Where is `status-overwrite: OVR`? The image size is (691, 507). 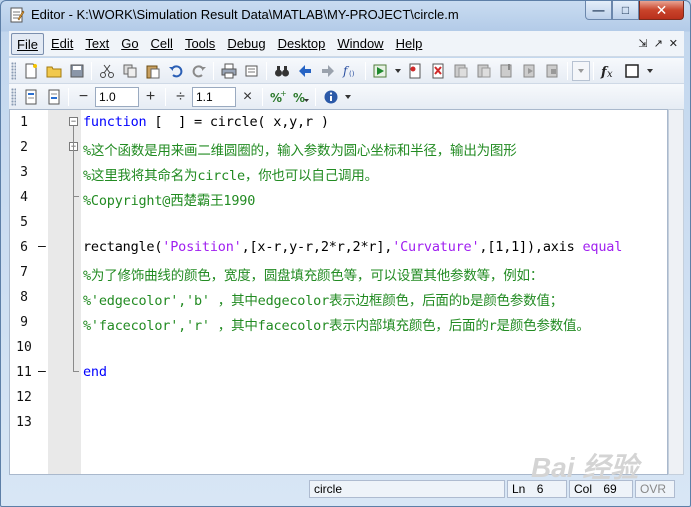 status-overwrite: OVR is located at coordinates (655, 489).